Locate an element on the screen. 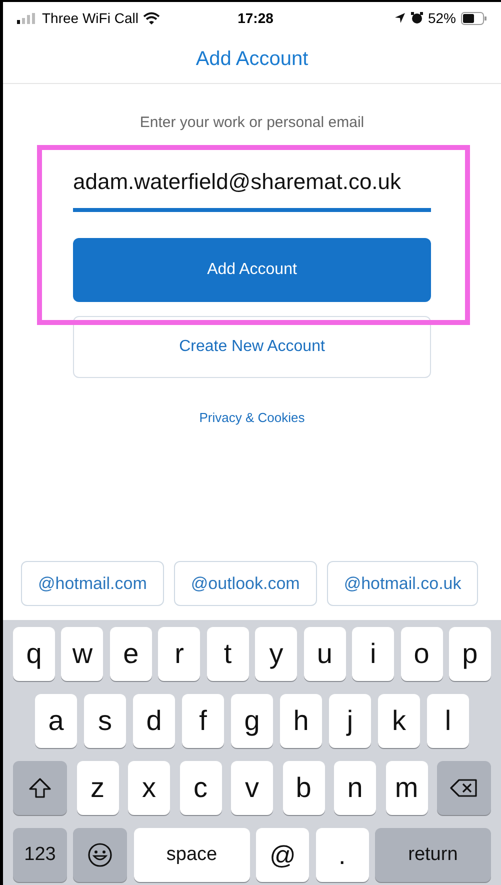 This screenshot has height=885, width=501. shift-icon is located at coordinates (40, 788).